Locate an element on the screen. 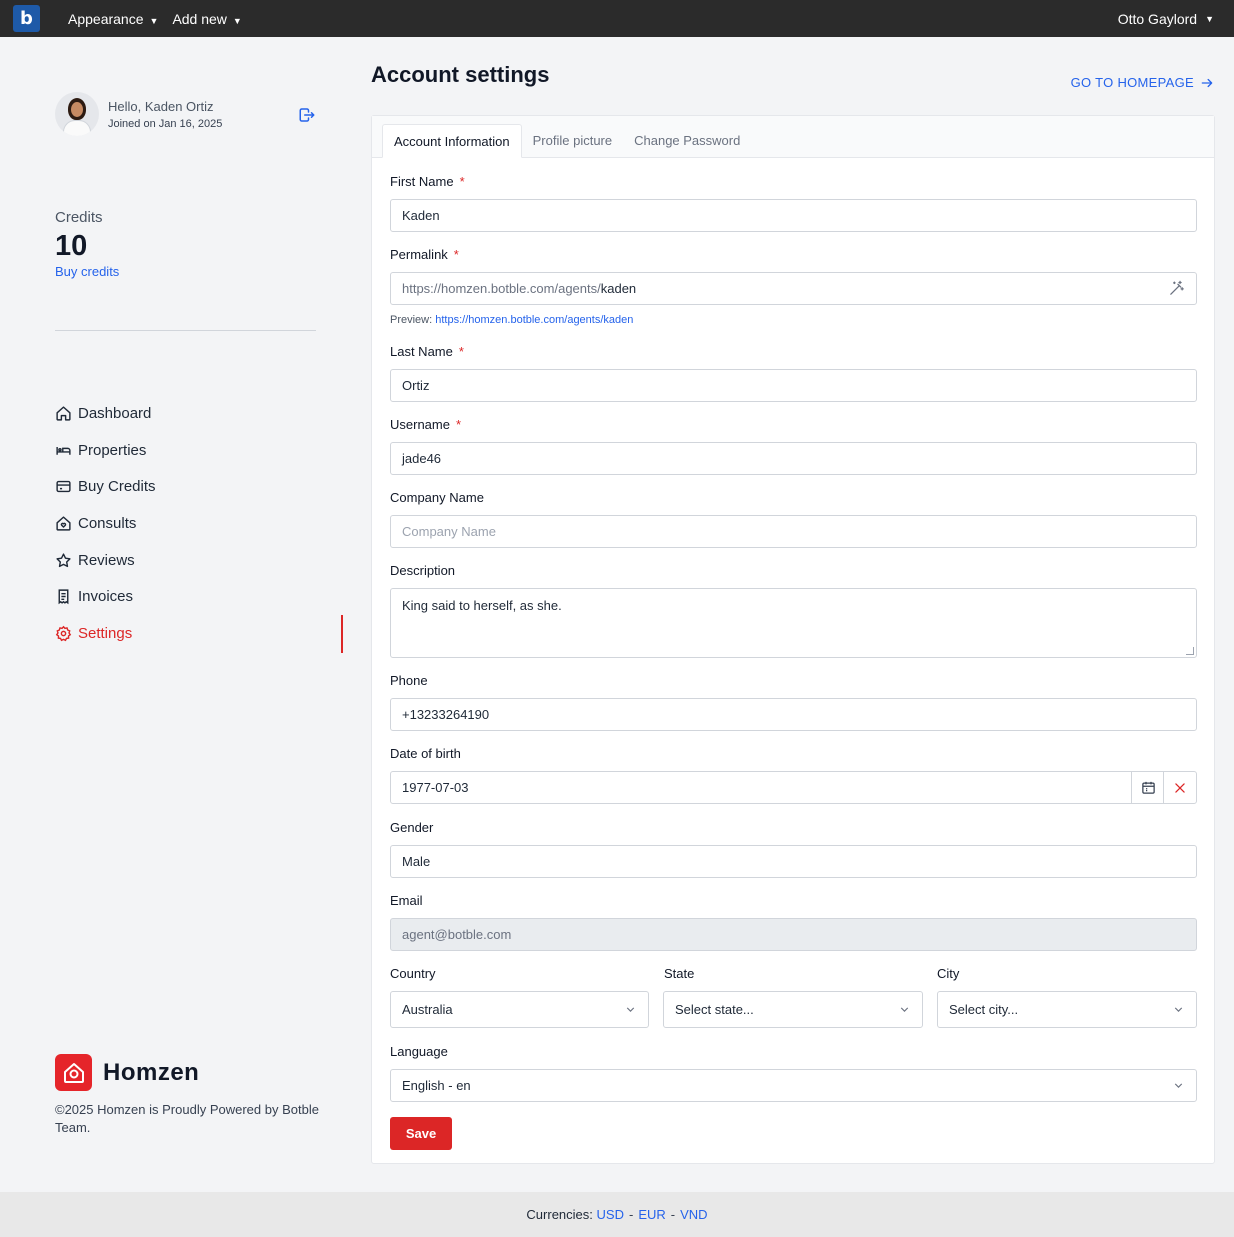 Image resolution: width=1234 pixels, height=1237 pixels. phone-field: +13233264190 is located at coordinates (793, 714).